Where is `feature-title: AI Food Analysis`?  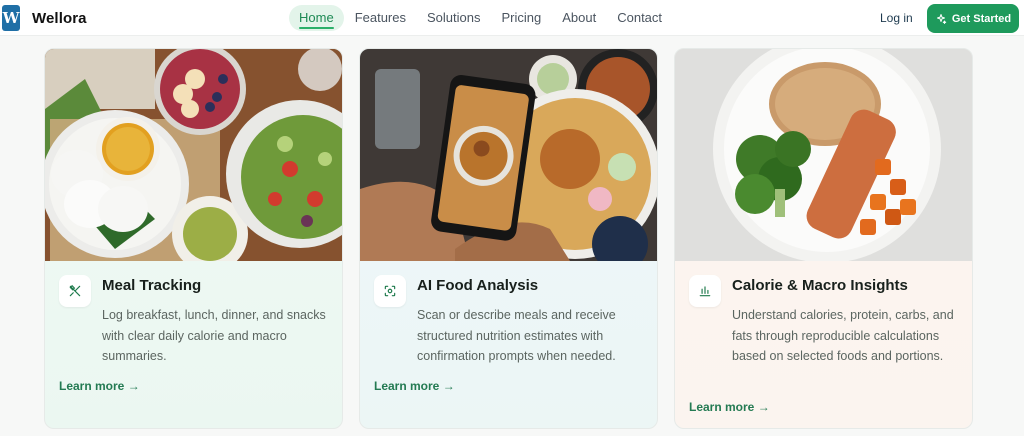 feature-title: AI Food Analysis is located at coordinates (478, 285).